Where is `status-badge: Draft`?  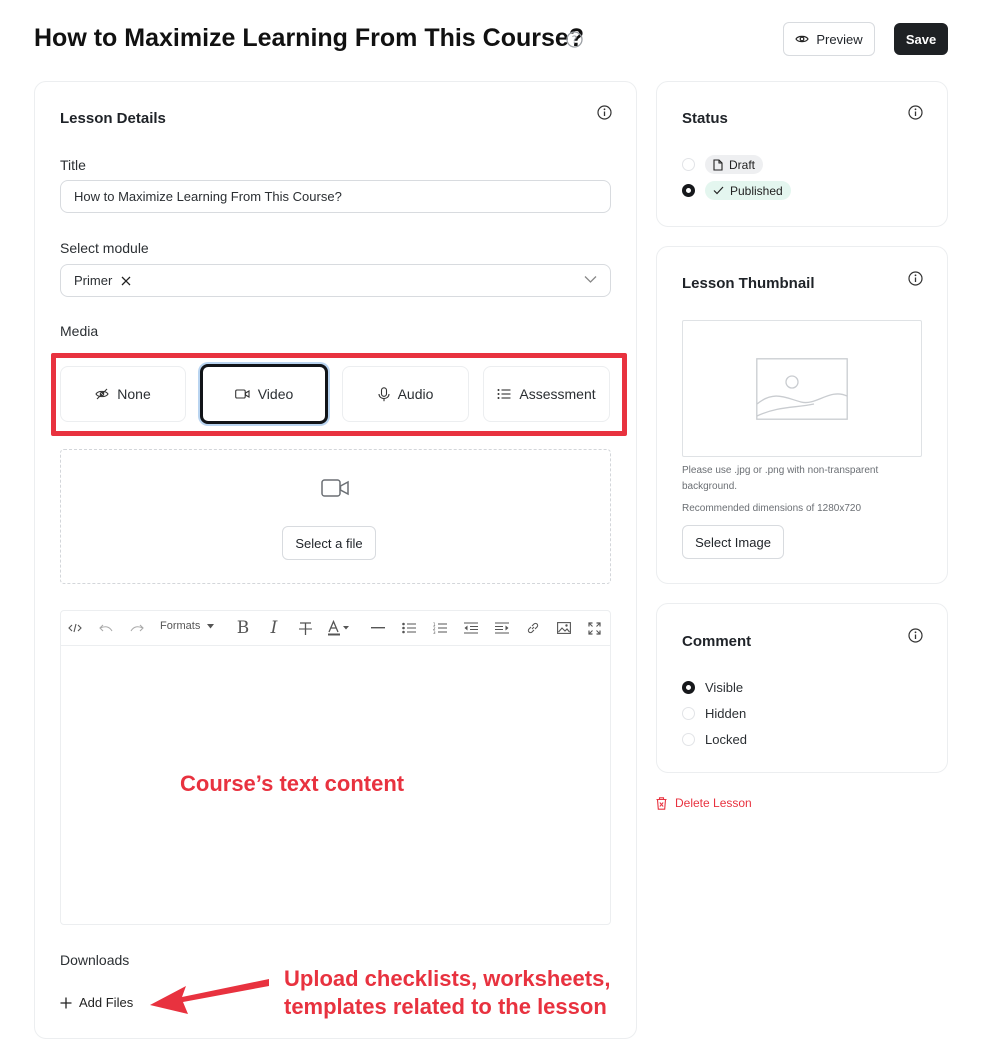 status-badge: Draft is located at coordinates (734, 164).